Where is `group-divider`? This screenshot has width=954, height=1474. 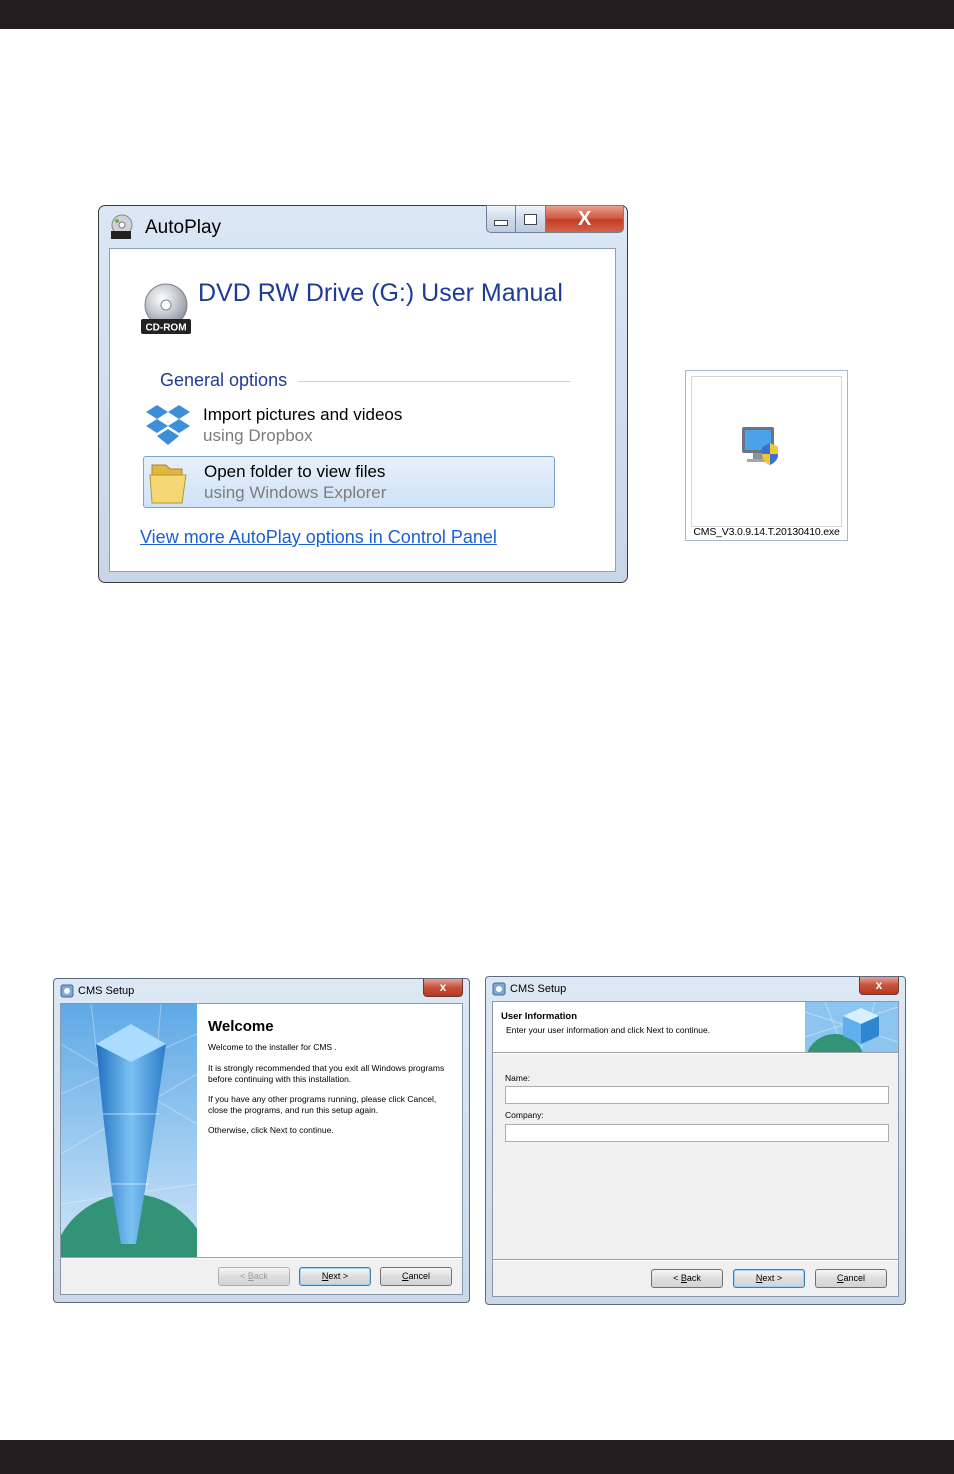
group-divider is located at coordinates (434, 381).